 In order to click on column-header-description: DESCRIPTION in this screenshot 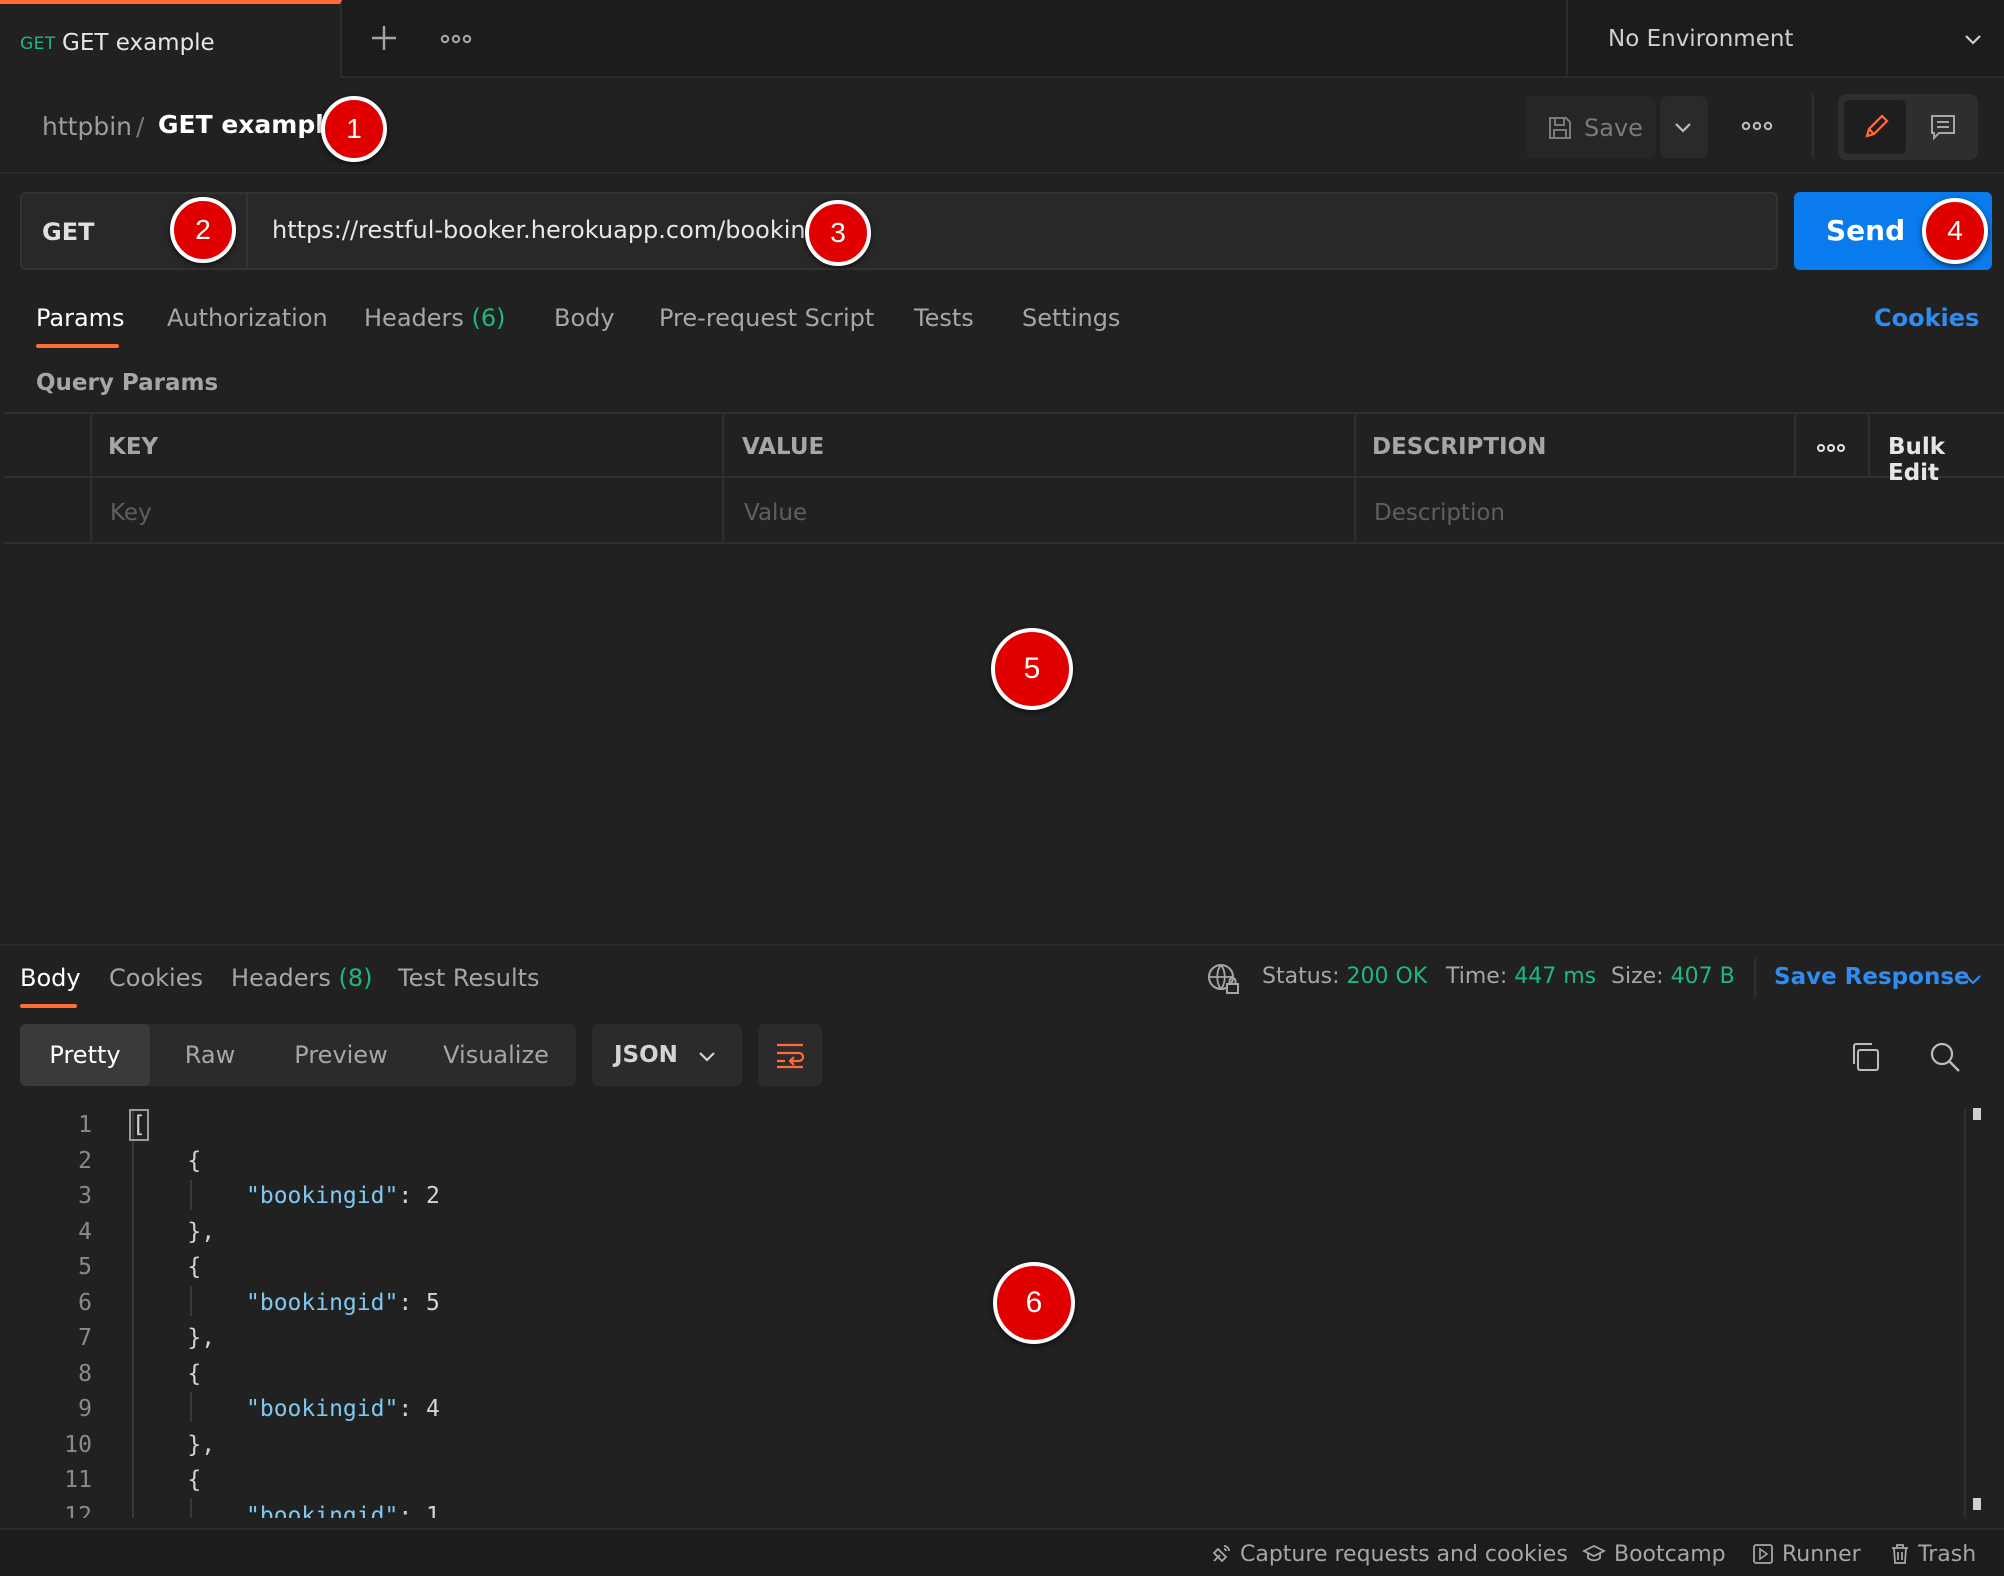, I will do `click(1459, 447)`.